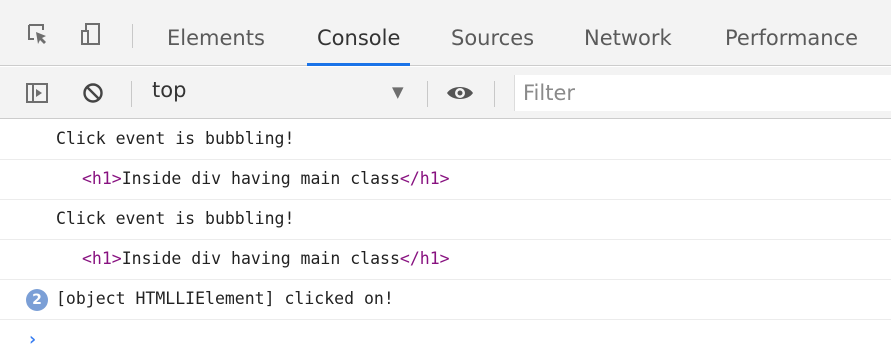 The width and height of the screenshot is (891, 349). Describe the element at coordinates (791, 33) in the screenshot. I see `tab-performance: Performance` at that location.